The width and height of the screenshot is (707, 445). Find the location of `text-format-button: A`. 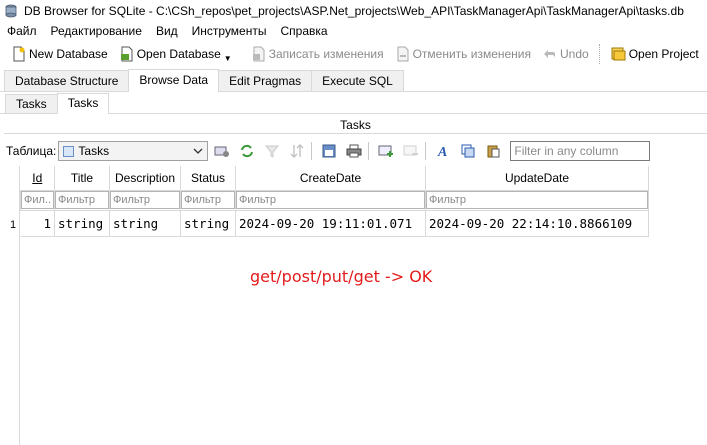

text-format-button: A is located at coordinates (443, 151).